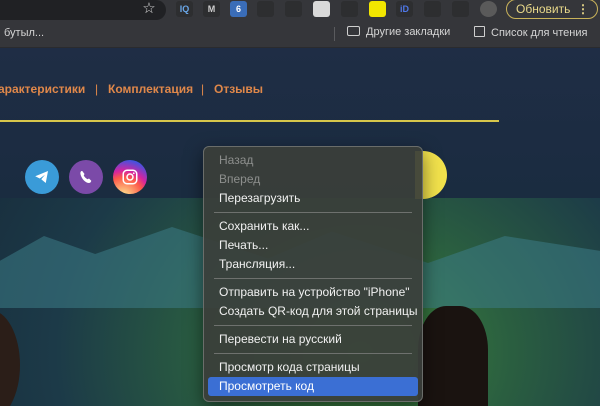 Image resolution: width=600 pixels, height=406 pixels. Describe the element at coordinates (313, 386) in the screenshot. I see `context-menu-item: Просмотреть код` at that location.